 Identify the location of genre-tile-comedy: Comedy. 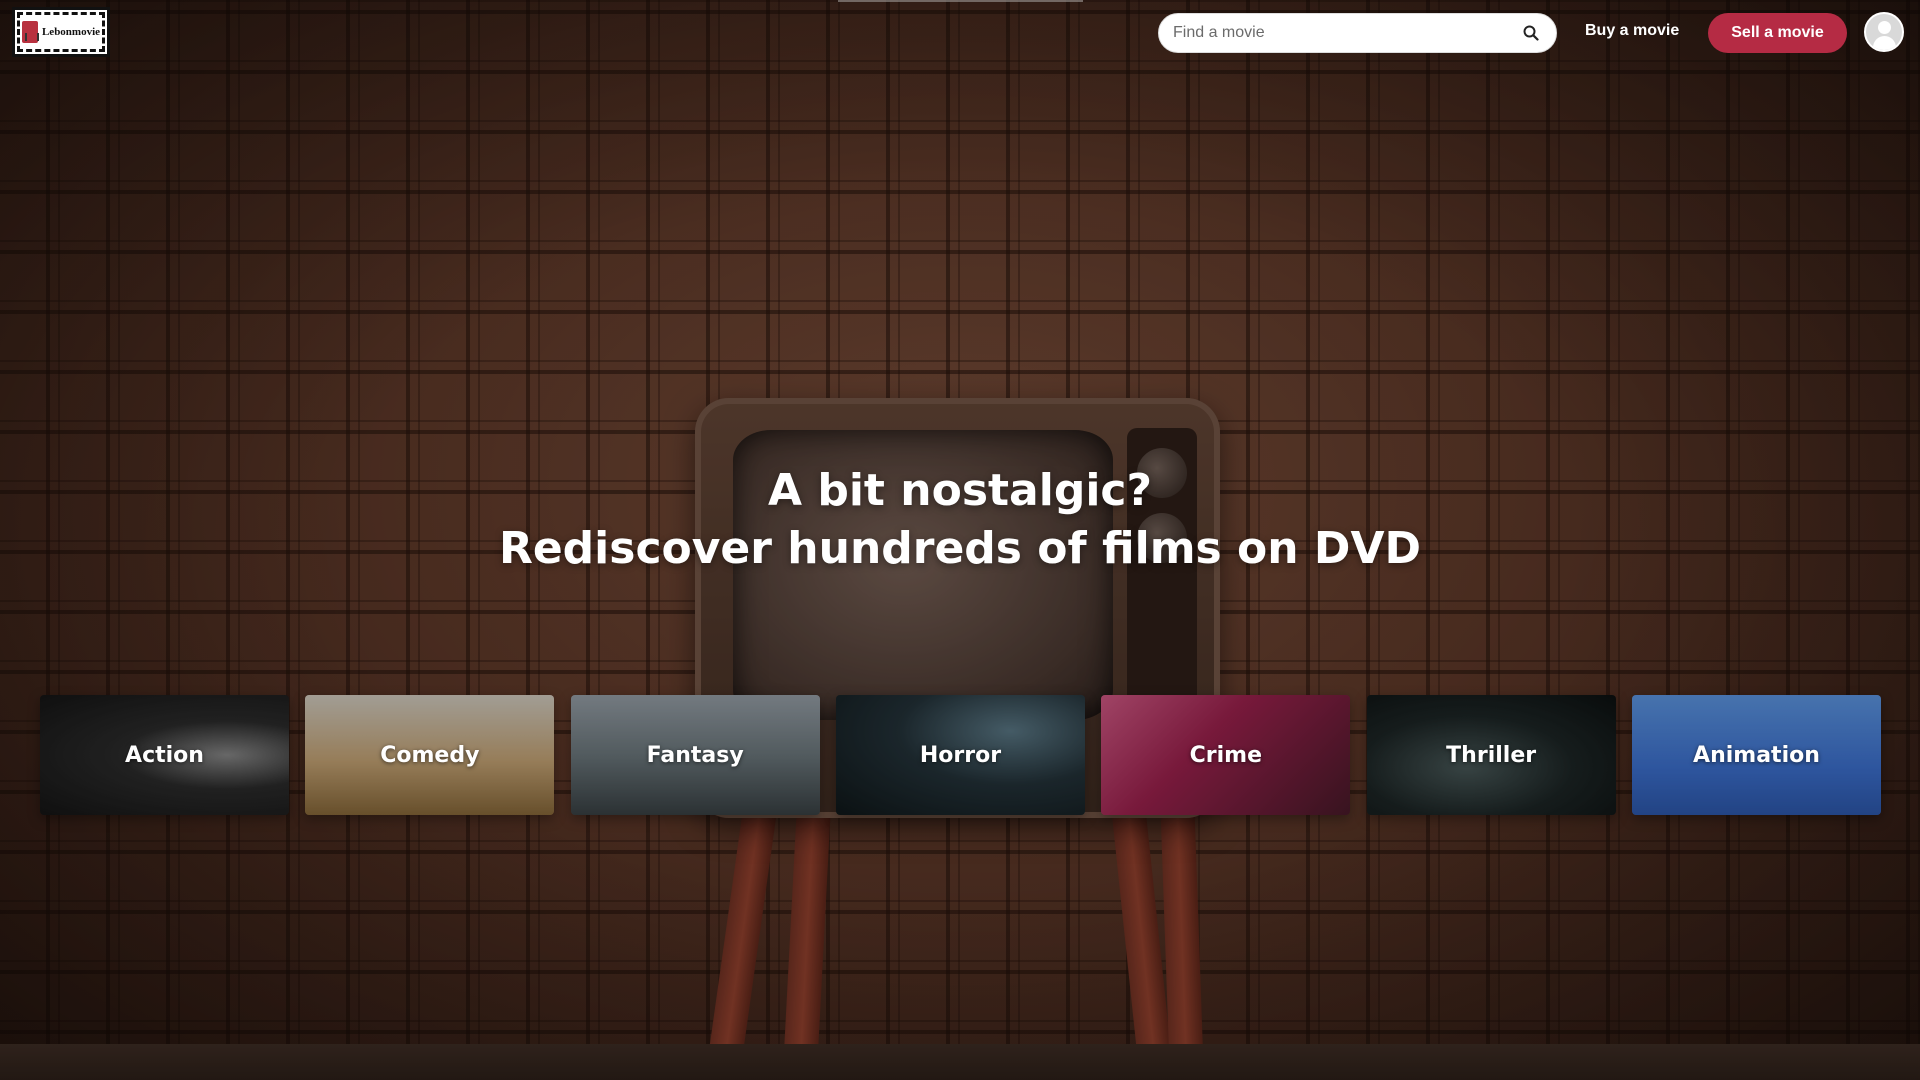
(430, 755).